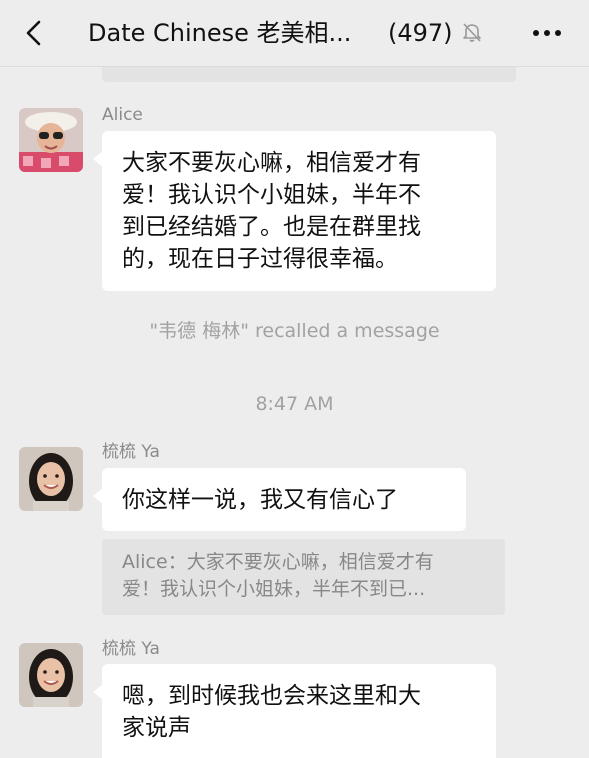 Image resolution: width=589 pixels, height=758 pixels. I want to click on bell-muted-icon, so click(472, 32).